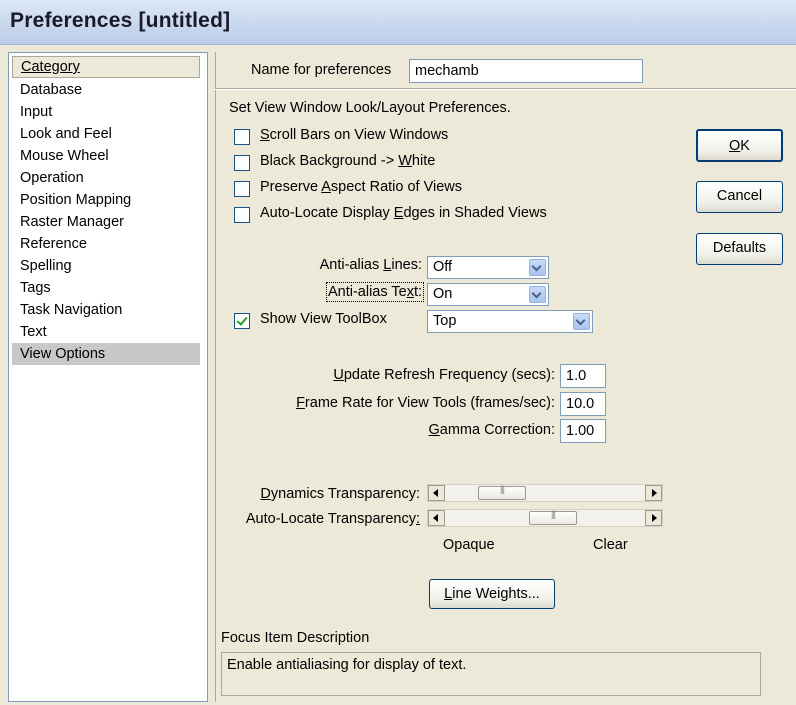 This screenshot has height=705, width=796. I want to click on defaults-button: Defaults, so click(739, 249).